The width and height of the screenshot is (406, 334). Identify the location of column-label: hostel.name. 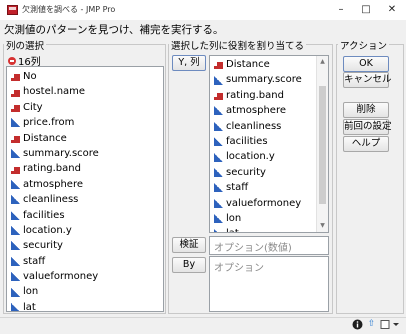
(54, 92).